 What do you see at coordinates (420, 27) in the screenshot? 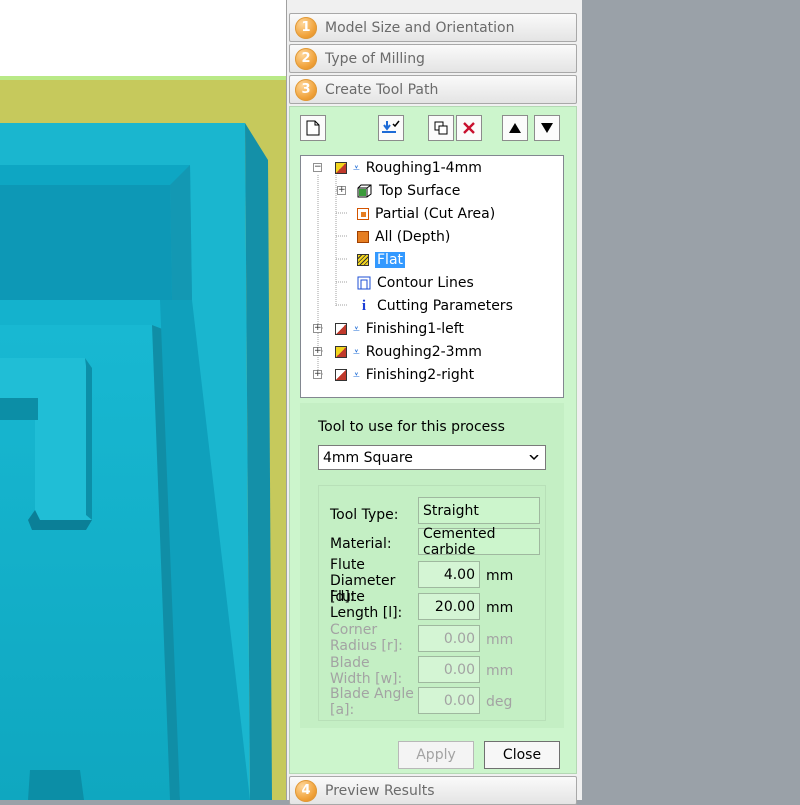
I see `step-label: Model Size and Orientation` at bounding box center [420, 27].